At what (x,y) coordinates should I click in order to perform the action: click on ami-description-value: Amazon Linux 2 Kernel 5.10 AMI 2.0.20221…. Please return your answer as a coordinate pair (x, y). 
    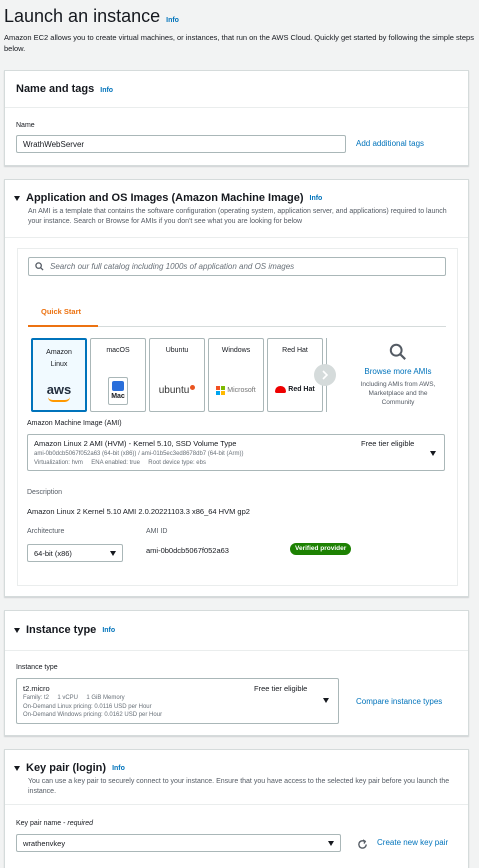
    Looking at the image, I should click on (138, 511).